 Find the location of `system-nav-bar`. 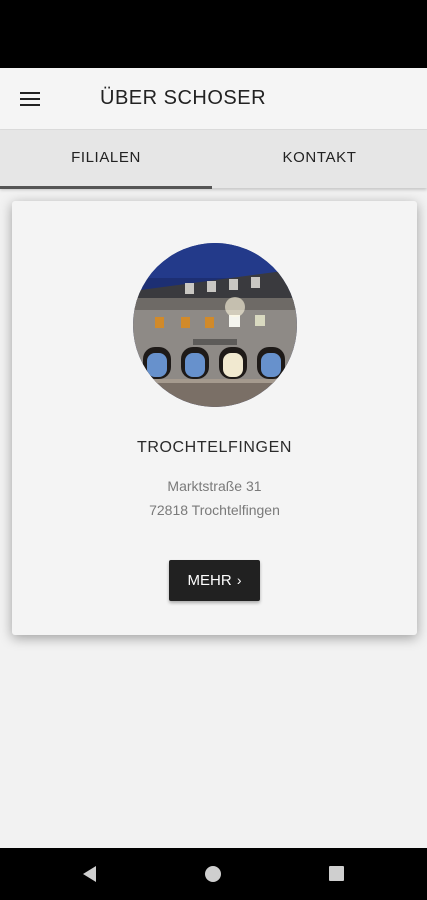

system-nav-bar is located at coordinates (213, 874).